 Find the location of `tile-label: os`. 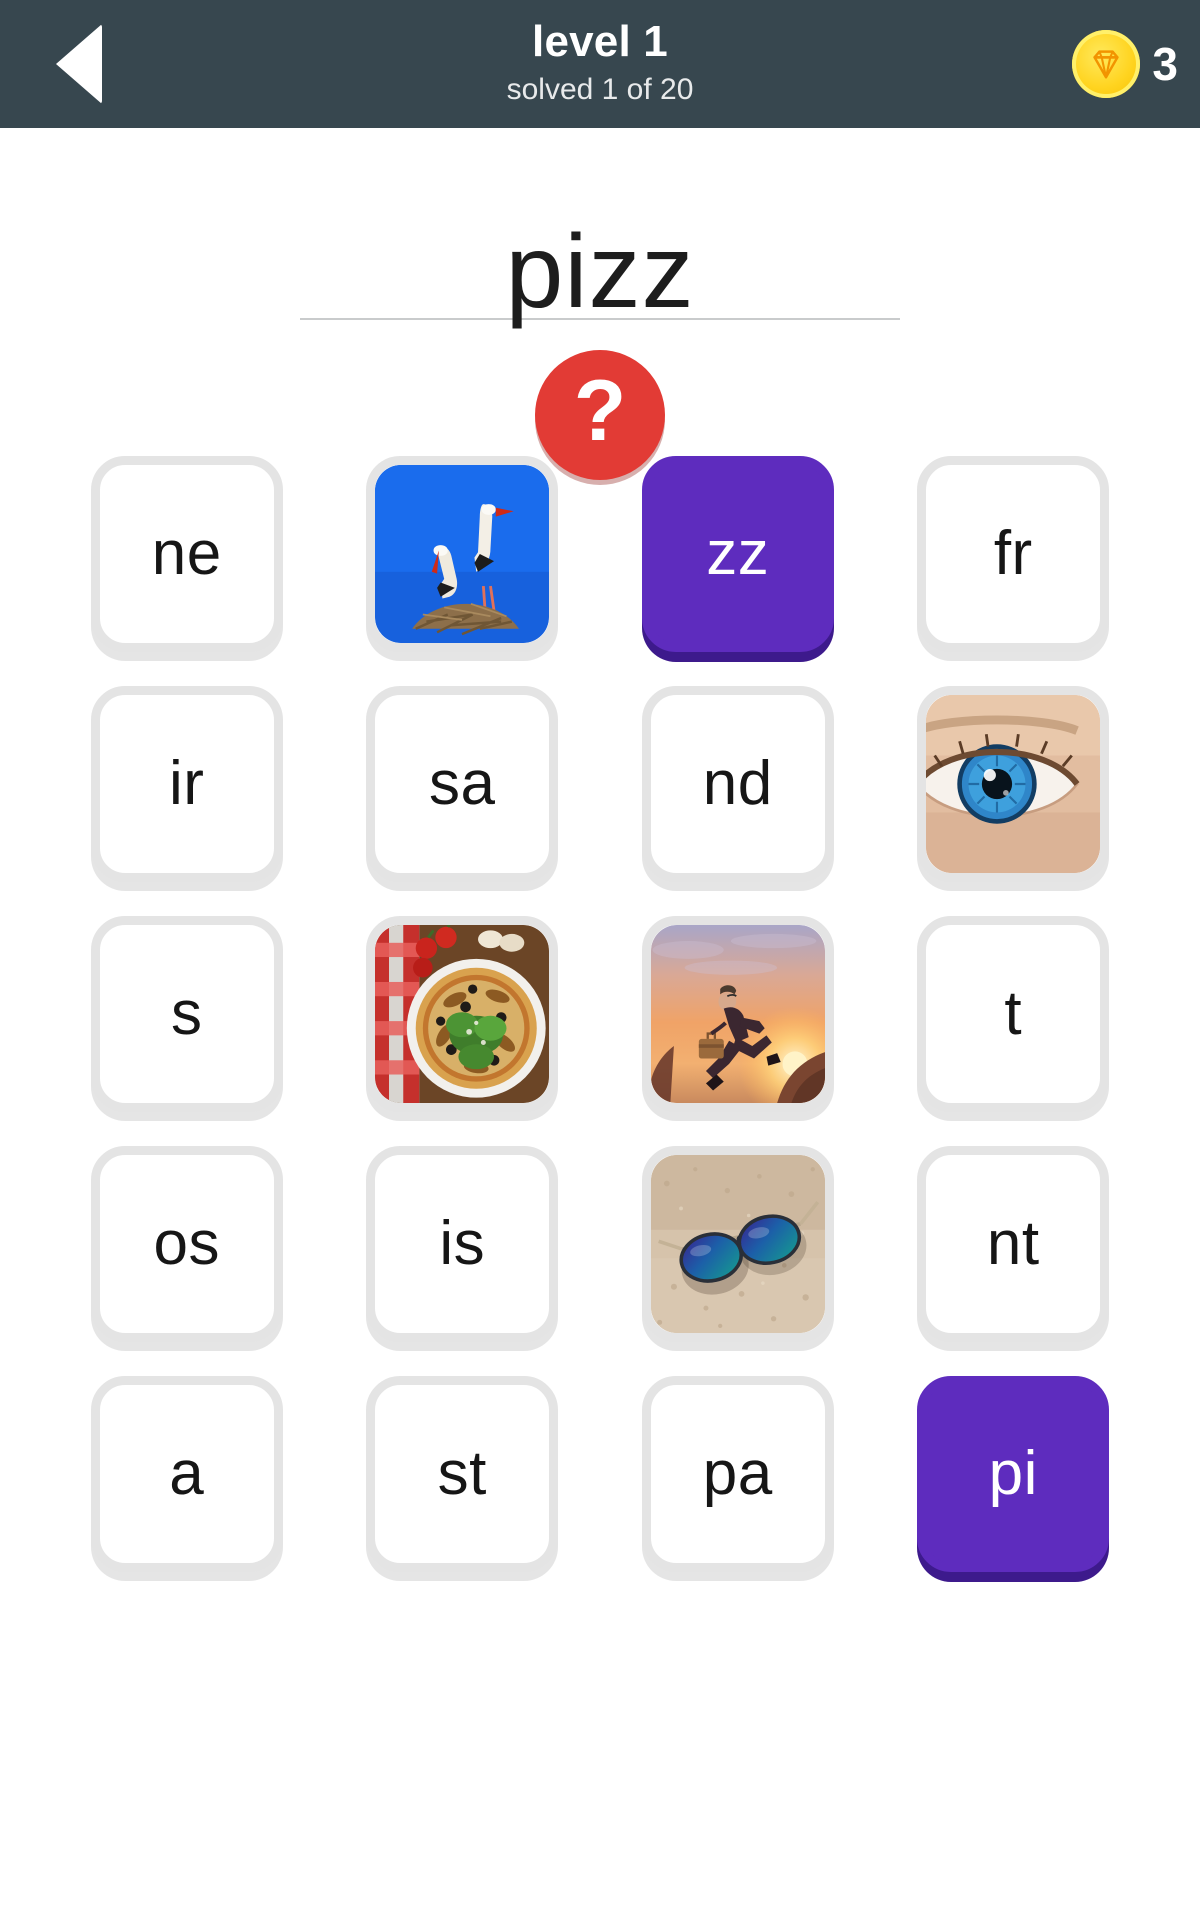

tile-label: os is located at coordinates (186, 1243).